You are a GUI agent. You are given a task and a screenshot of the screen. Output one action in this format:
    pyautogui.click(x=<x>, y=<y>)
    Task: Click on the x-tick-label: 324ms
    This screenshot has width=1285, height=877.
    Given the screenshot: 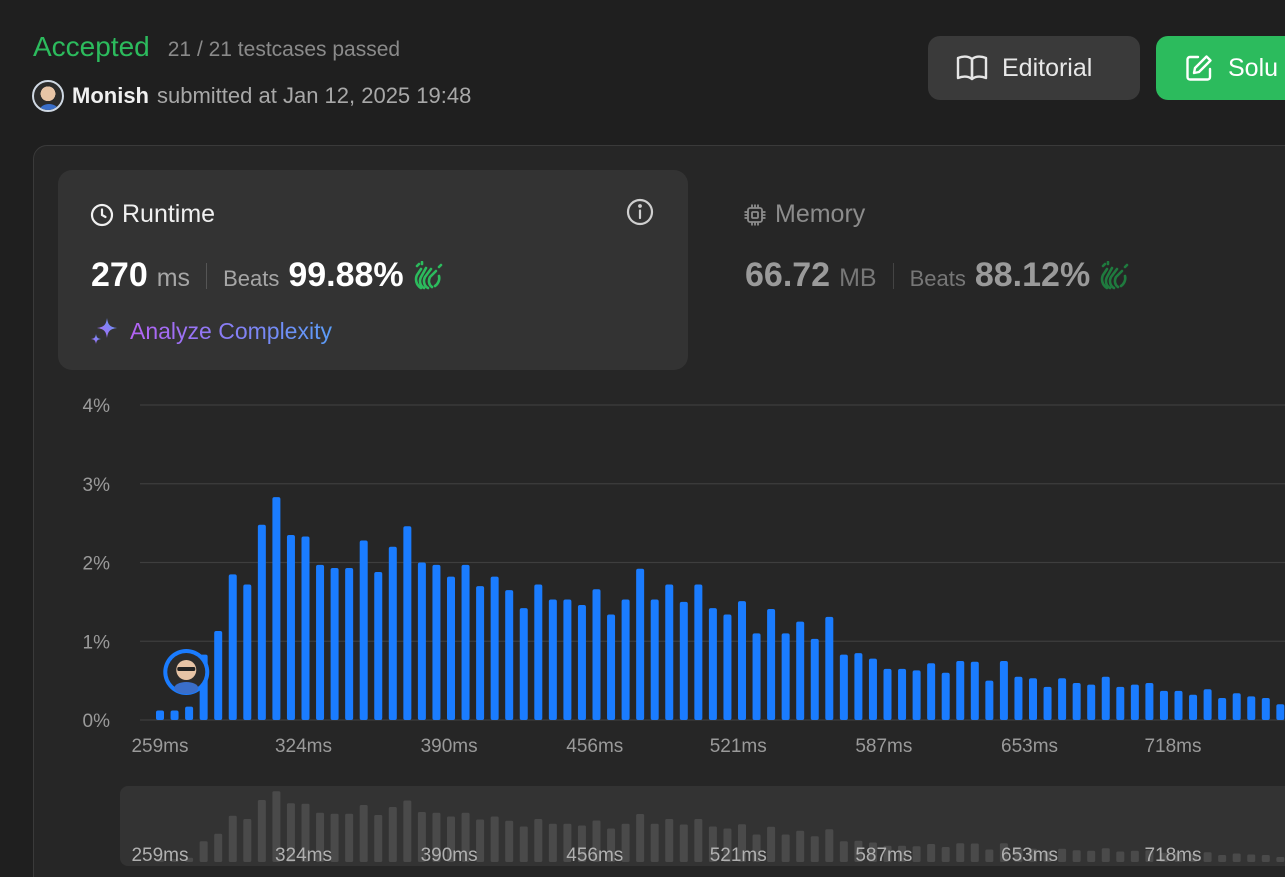 What is the action you would take?
    pyautogui.click(x=303, y=746)
    